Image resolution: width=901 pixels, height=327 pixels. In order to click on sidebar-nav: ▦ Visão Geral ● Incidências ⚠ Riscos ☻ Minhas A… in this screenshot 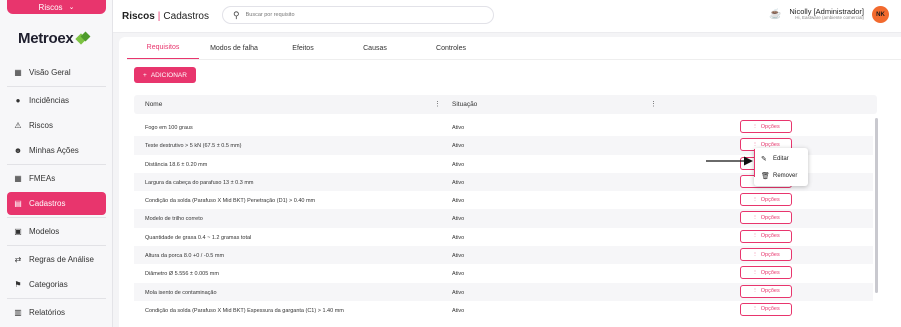, I will do `click(56, 193)`.